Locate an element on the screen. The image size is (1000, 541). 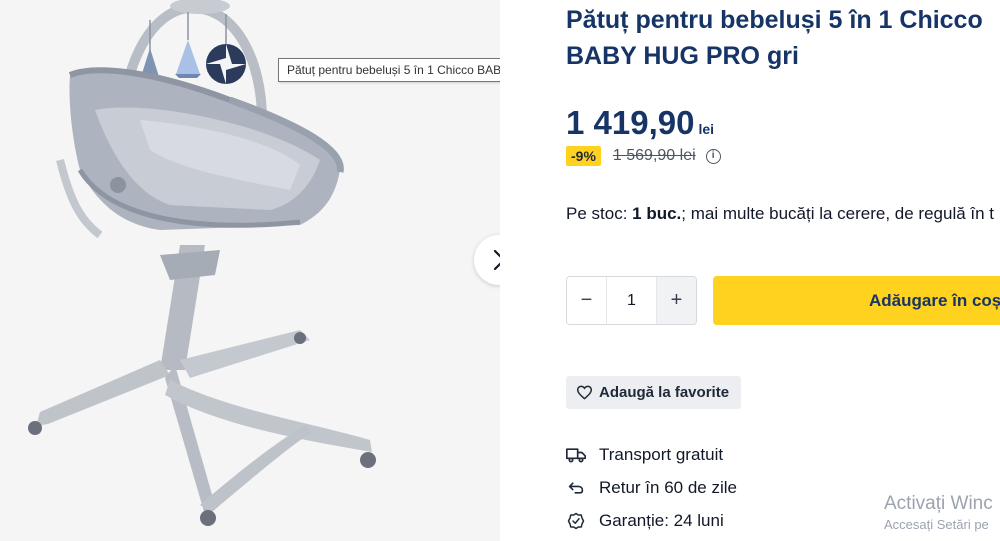
old-price: 1 569,90 lei is located at coordinates (654, 155).